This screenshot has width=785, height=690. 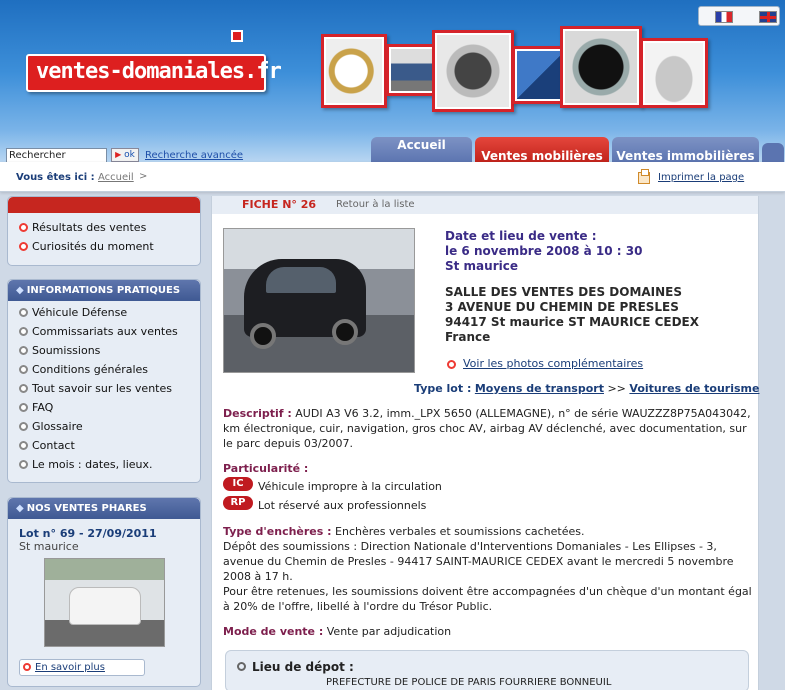 What do you see at coordinates (154, 73) in the screenshot?
I see `site-logo: ventes-domaniales.fr` at bounding box center [154, 73].